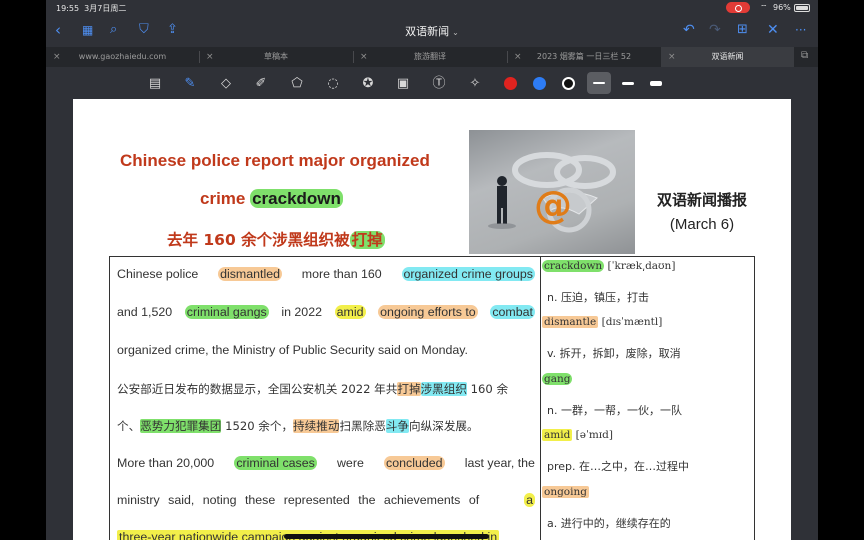 The width and height of the screenshot is (864, 540). Describe the element at coordinates (609, 266) in the screenshot. I see `vocab-word-crackdown: crackdown [ˈkræk͵daʊn]` at that location.